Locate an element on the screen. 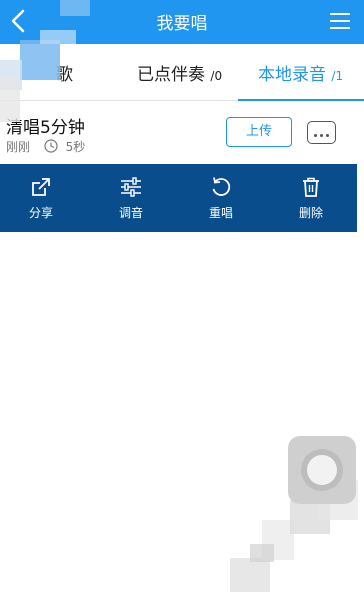  tab-local-recordings: 本地录音 /1 is located at coordinates (300, 72).